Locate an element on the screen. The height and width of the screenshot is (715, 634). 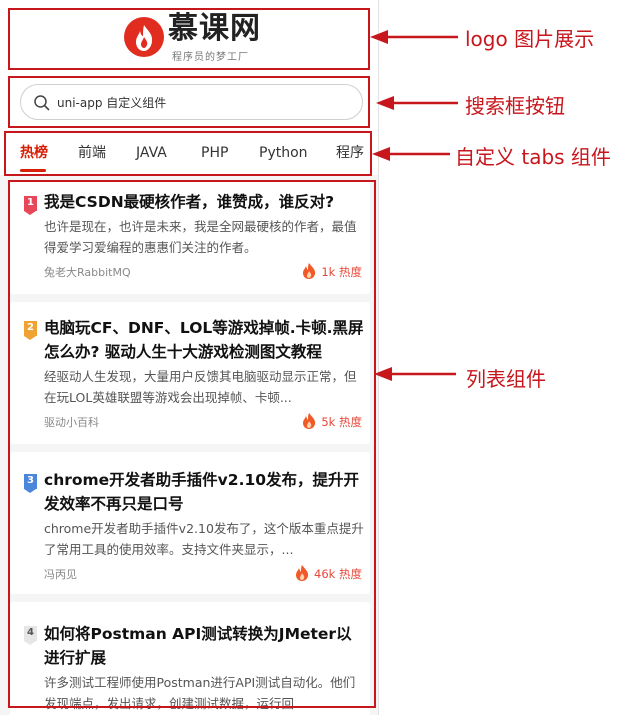
tabs-arrow is located at coordinates (411, 154).